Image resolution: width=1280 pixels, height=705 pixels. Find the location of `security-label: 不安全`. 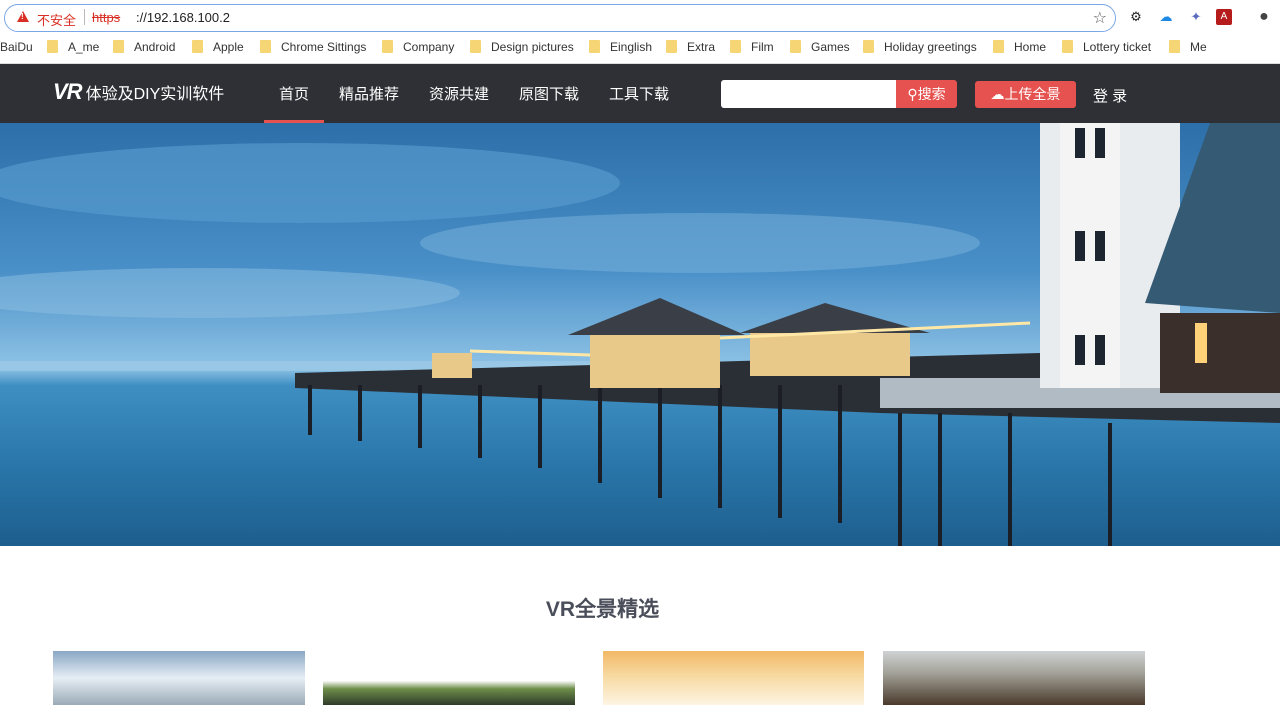

security-label: 不安全 is located at coordinates (56, 19).